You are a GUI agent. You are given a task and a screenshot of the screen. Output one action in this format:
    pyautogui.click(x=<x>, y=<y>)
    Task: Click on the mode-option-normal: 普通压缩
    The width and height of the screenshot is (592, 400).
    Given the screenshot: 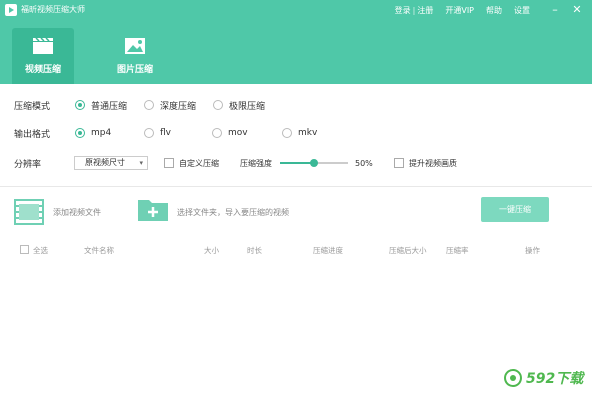 What is the action you would take?
    pyautogui.click(x=101, y=105)
    